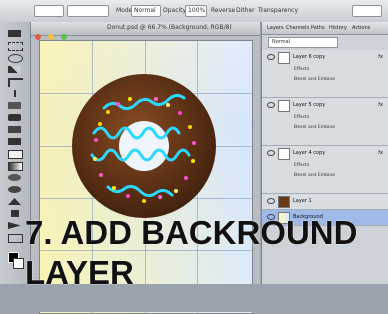  I want to click on layer-name: Layer 5 copy, so click(309, 105).